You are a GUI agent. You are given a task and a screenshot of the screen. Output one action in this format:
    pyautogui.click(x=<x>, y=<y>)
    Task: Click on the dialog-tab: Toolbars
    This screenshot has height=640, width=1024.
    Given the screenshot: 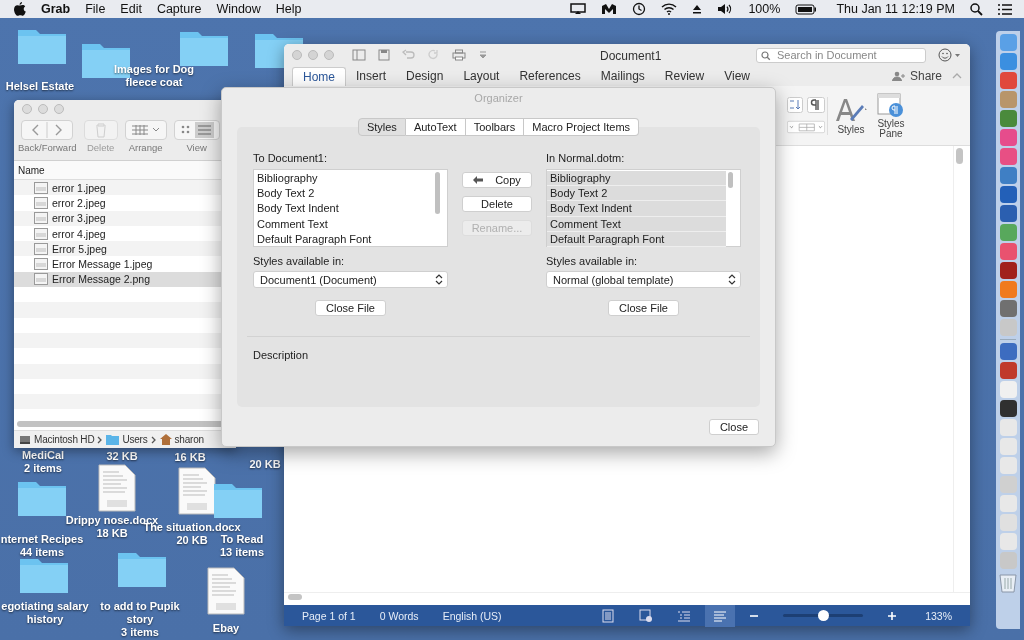 What is the action you would take?
    pyautogui.click(x=495, y=127)
    